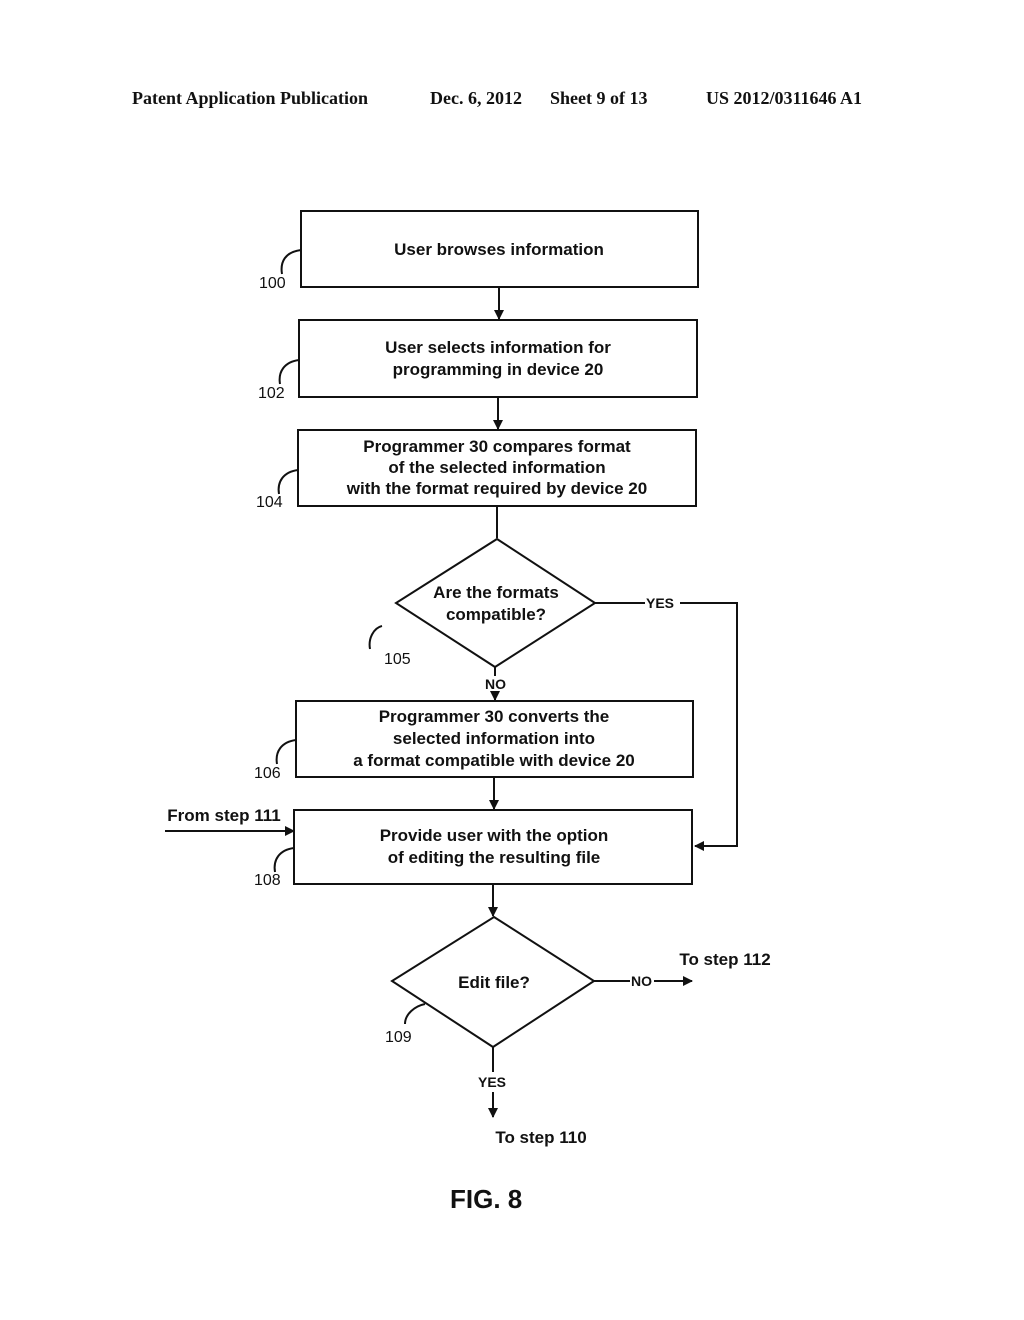 Image resolution: width=1024 pixels, height=1320 pixels. I want to click on decision-105-text-line1: Are the formats, so click(496, 592).